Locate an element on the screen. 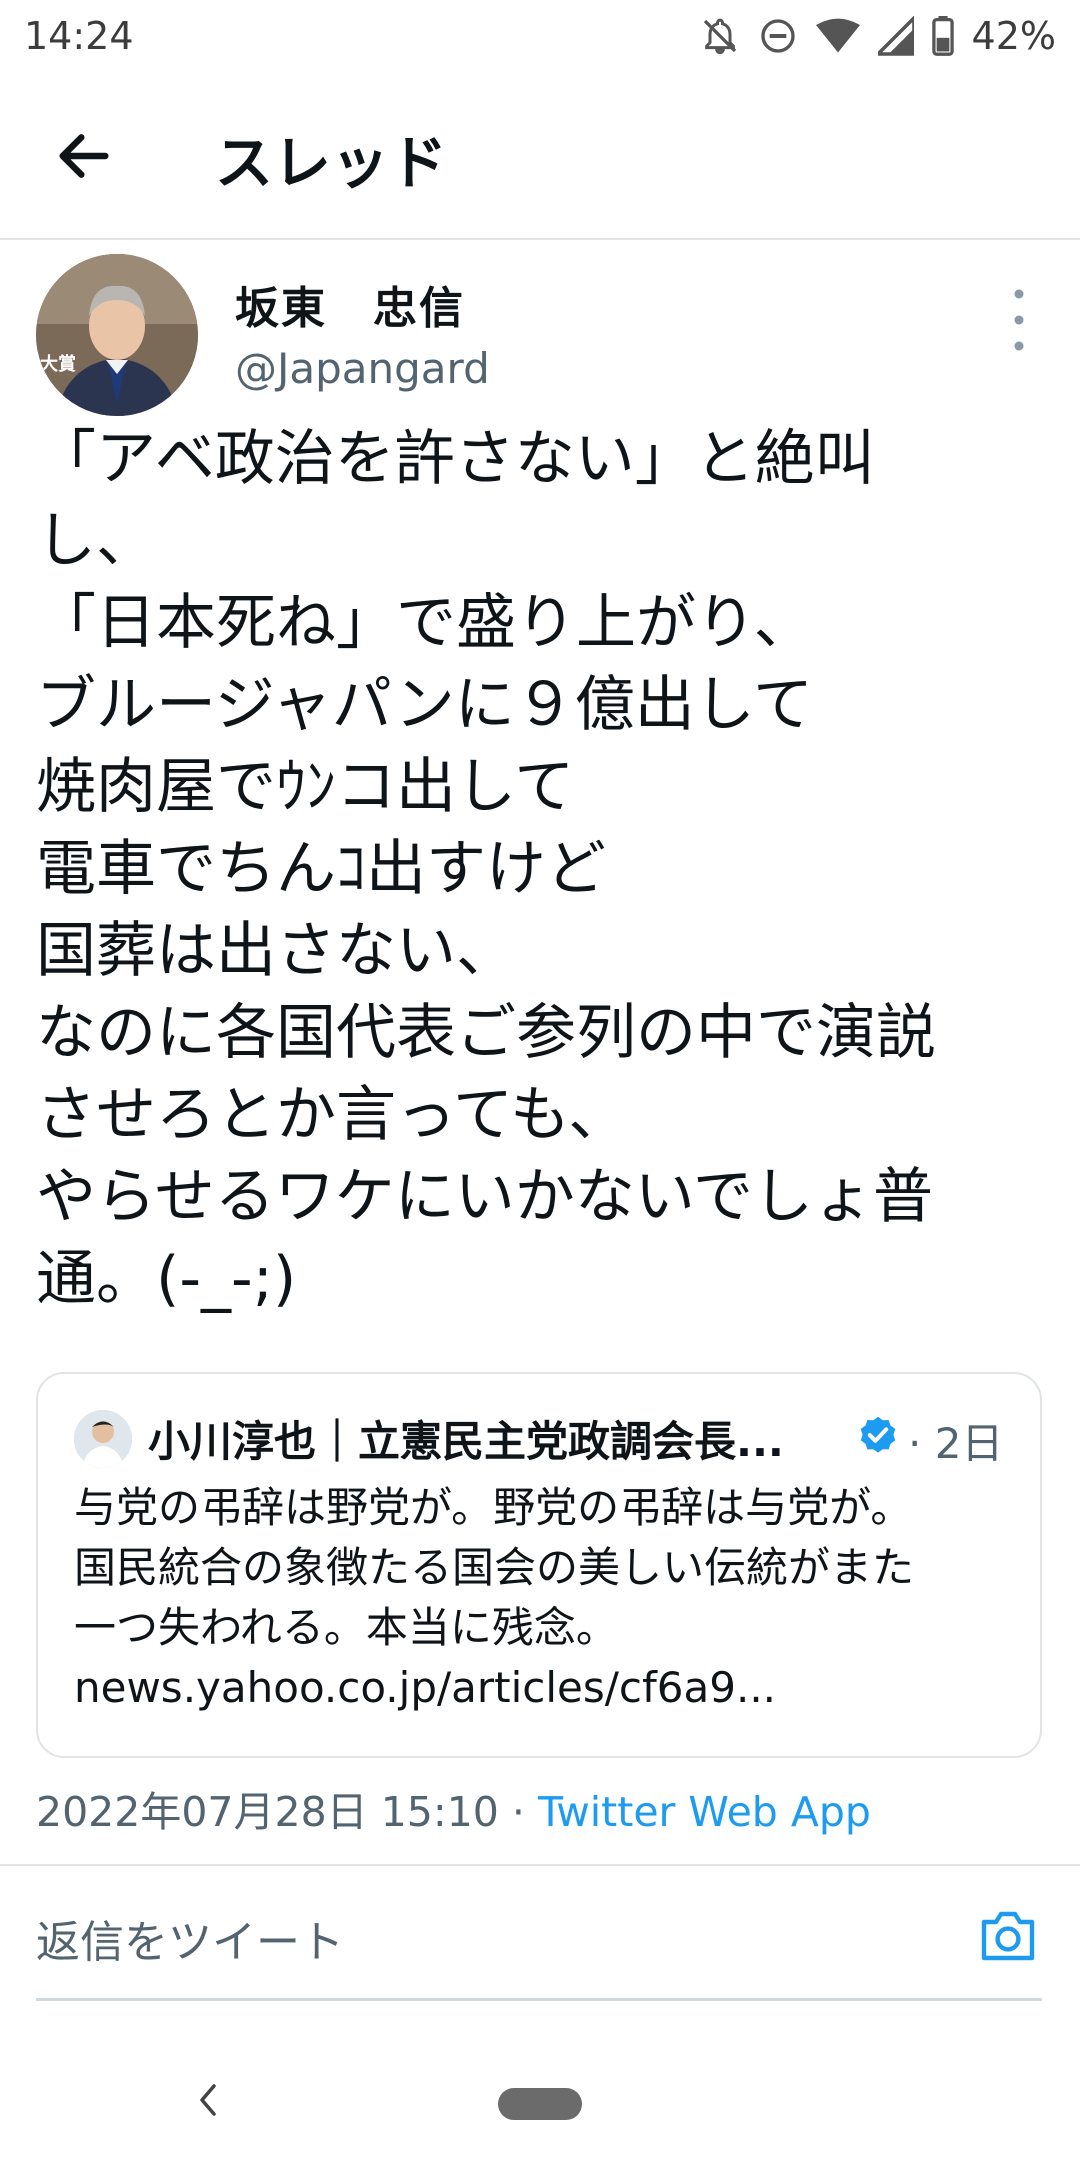 The width and height of the screenshot is (1080, 2160). author-avatar: 大賞 is located at coordinates (117, 335).